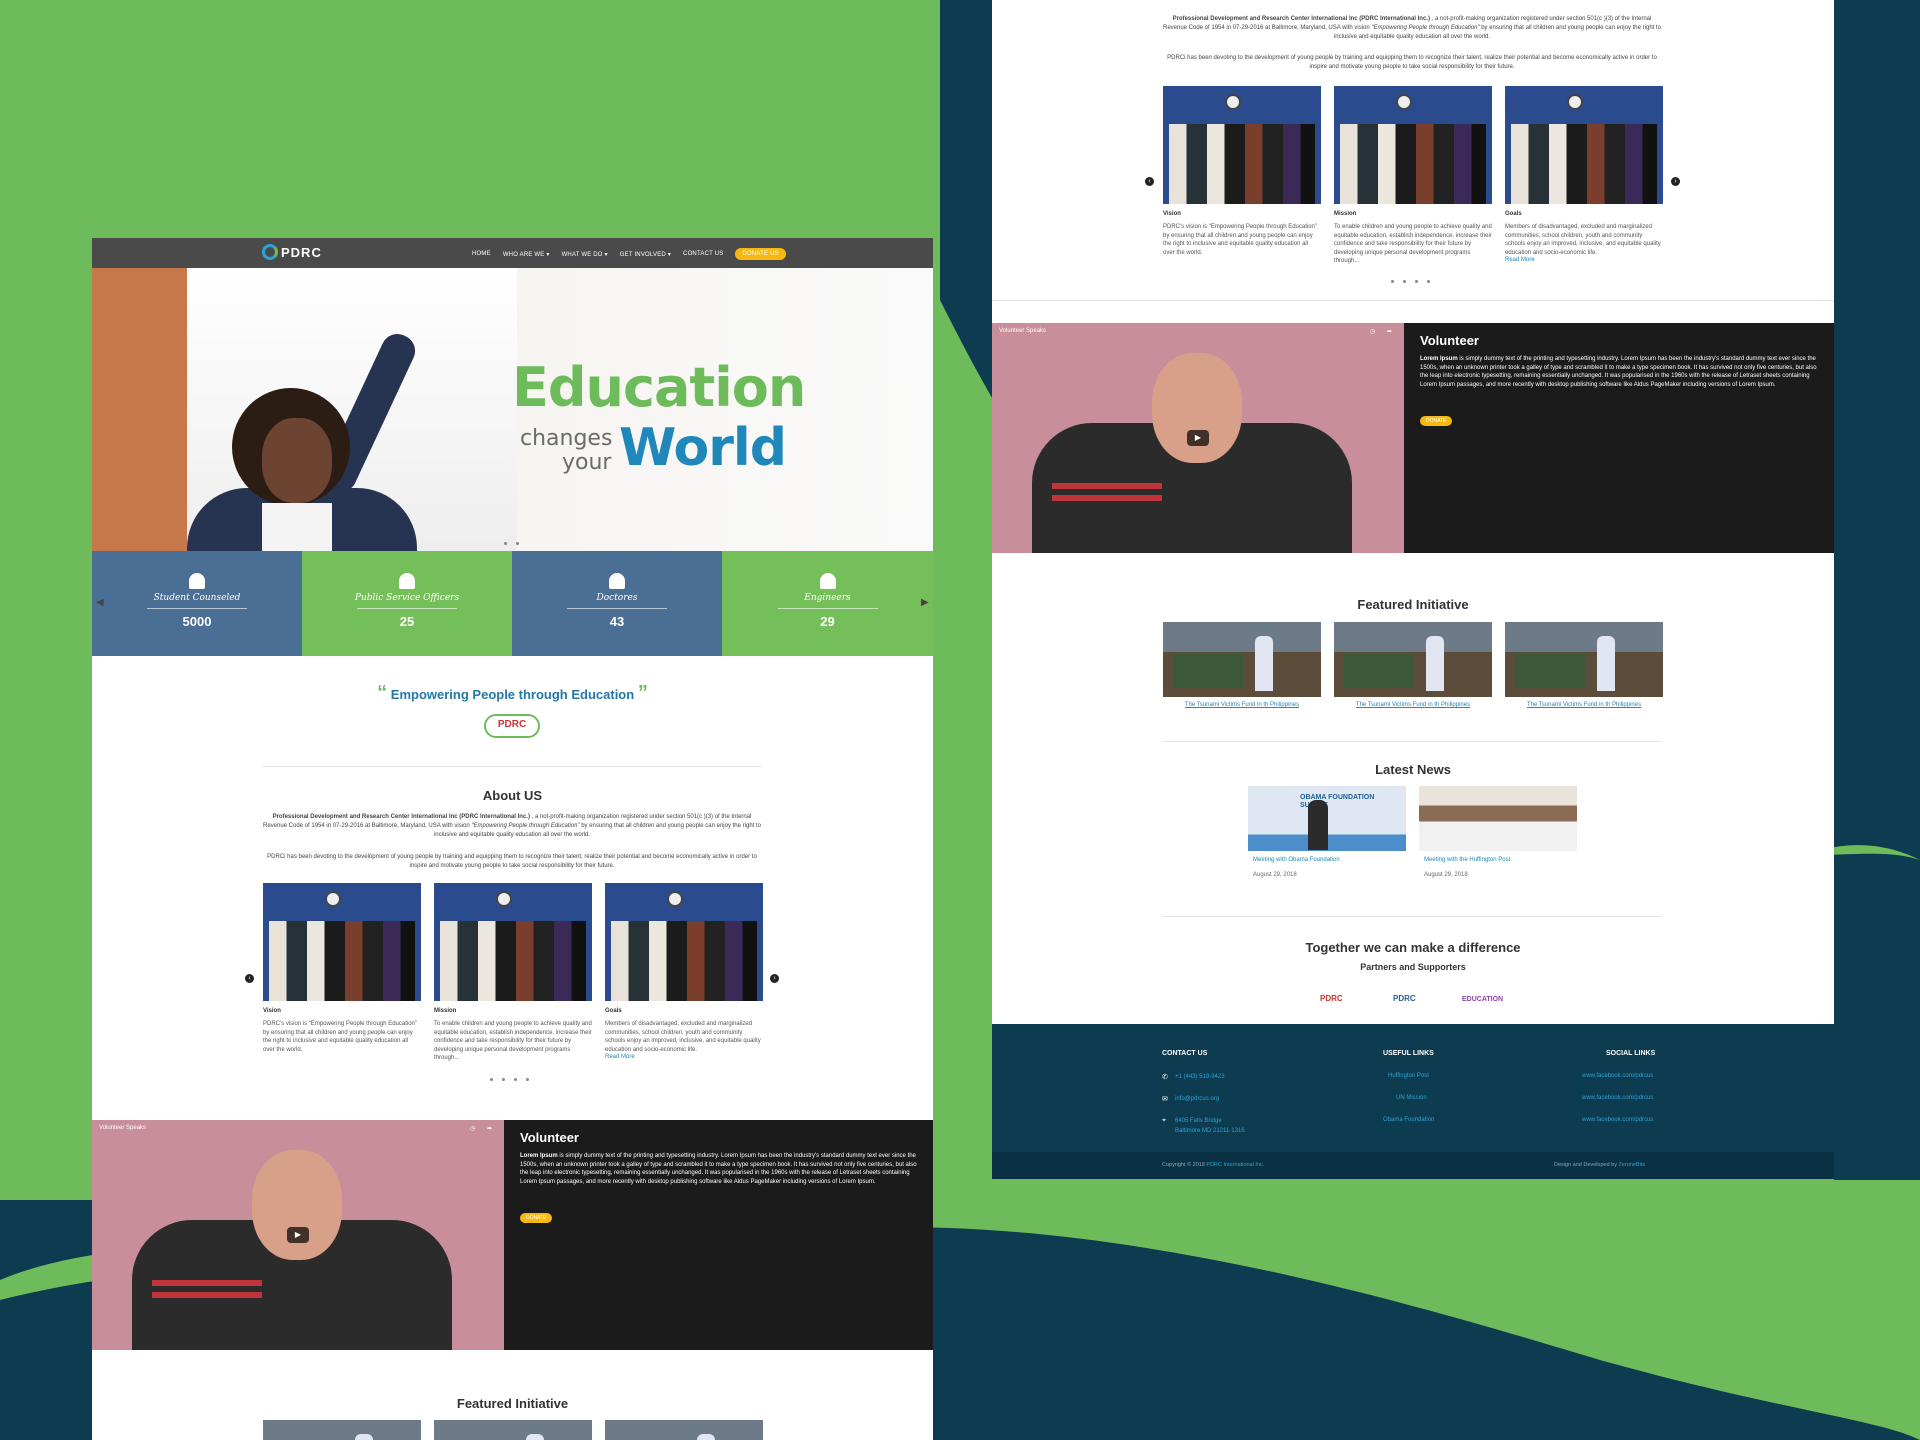 This screenshot has width=1920, height=1440. What do you see at coordinates (1449, 340) in the screenshot?
I see `volunteer-title: Volunteer` at bounding box center [1449, 340].